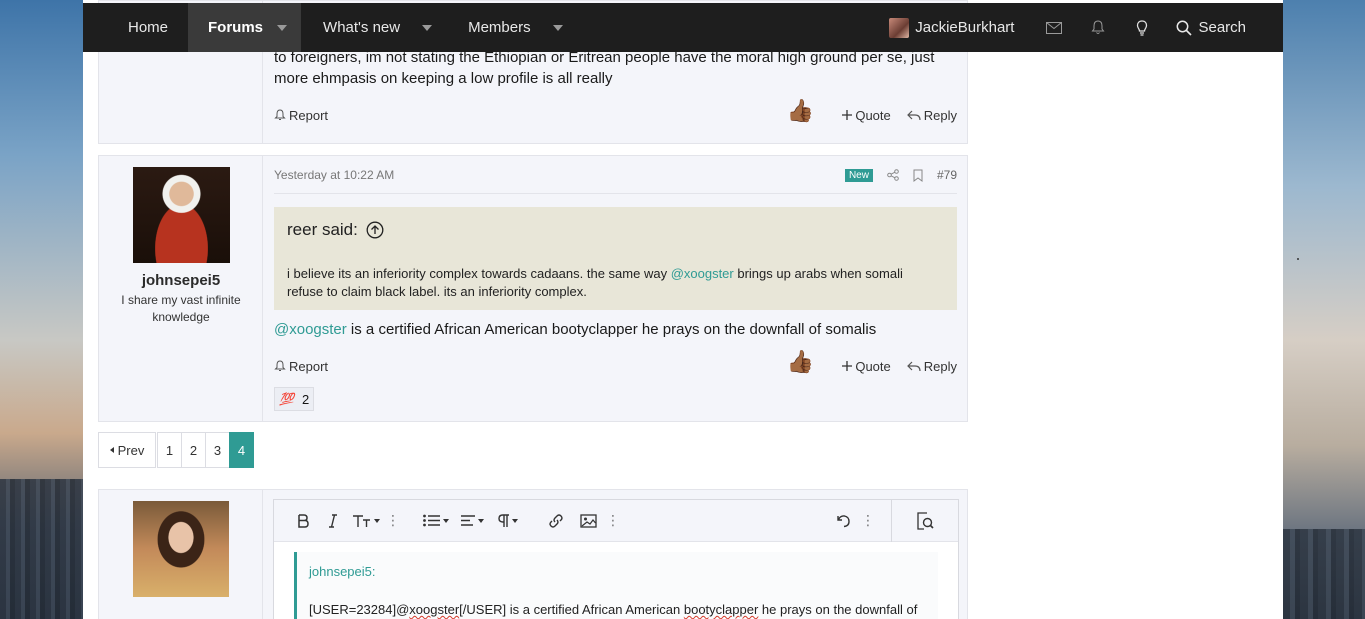 The height and width of the screenshot is (619, 1365). Describe the element at coordinates (472, 521) in the screenshot. I see `align-icon` at that location.